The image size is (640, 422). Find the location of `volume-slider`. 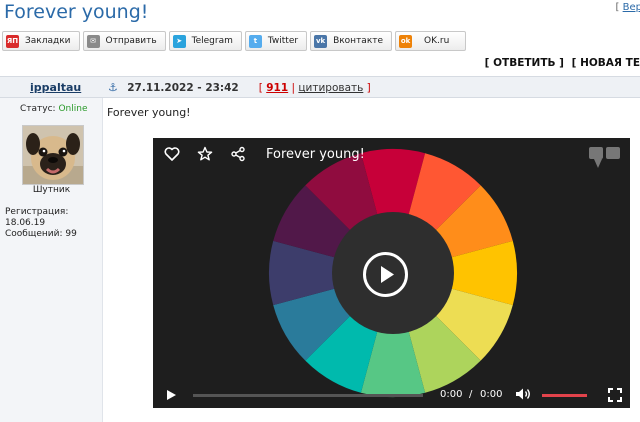

volume-slider is located at coordinates (564, 395).